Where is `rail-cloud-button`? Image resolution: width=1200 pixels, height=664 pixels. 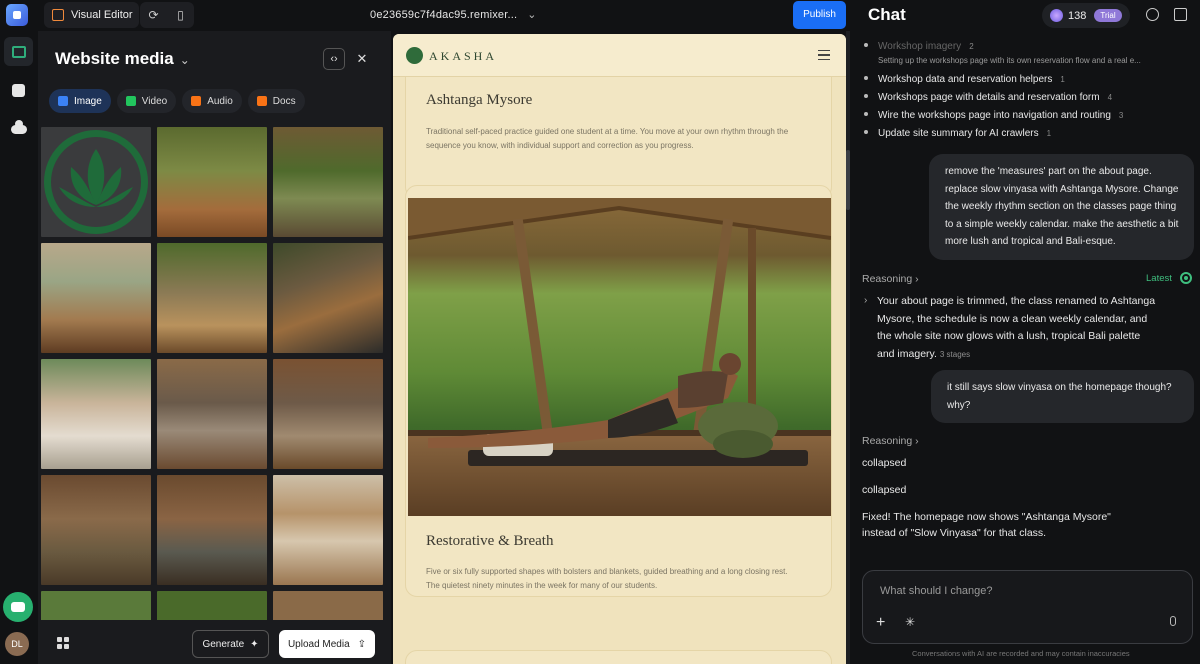
rail-cloud-button is located at coordinates (18, 129).